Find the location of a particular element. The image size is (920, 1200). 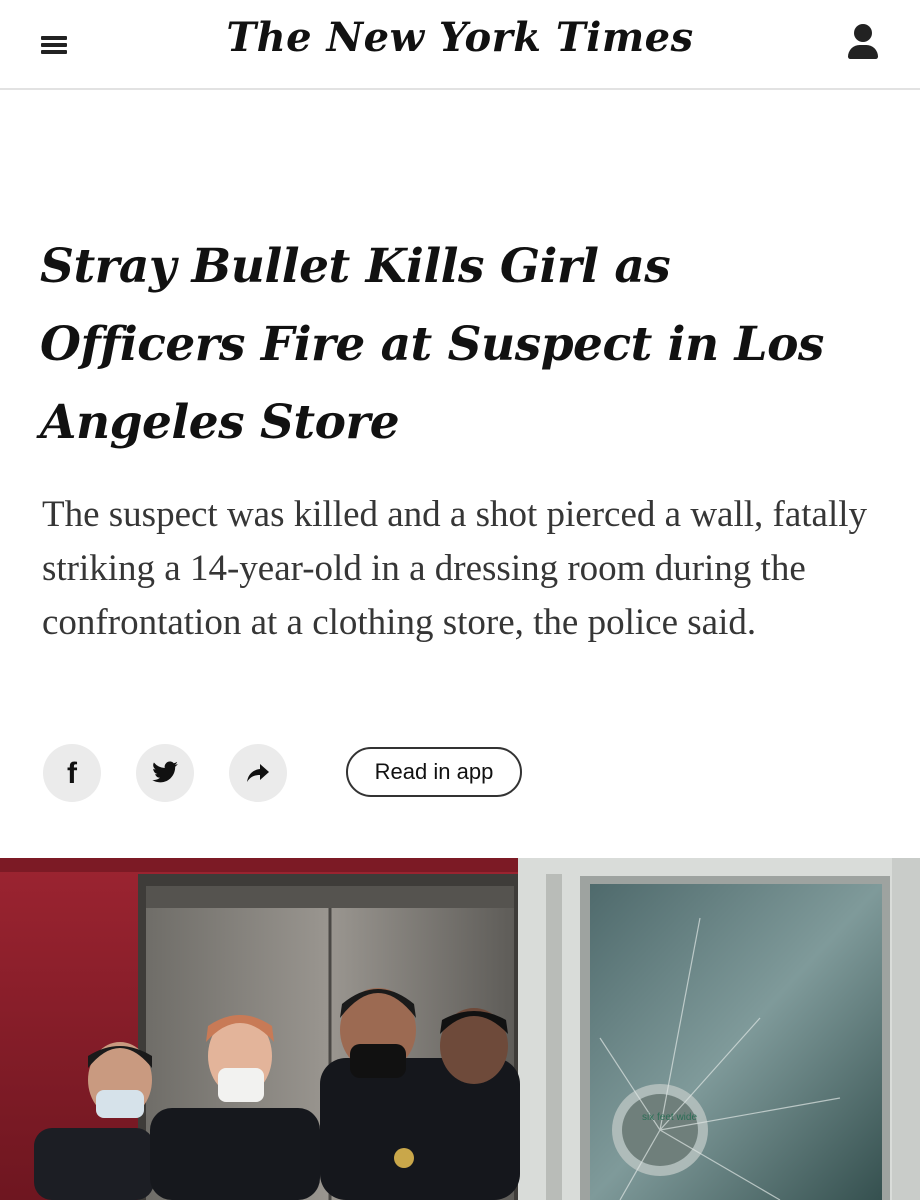

facebook-icon: f is located at coordinates (72, 773).